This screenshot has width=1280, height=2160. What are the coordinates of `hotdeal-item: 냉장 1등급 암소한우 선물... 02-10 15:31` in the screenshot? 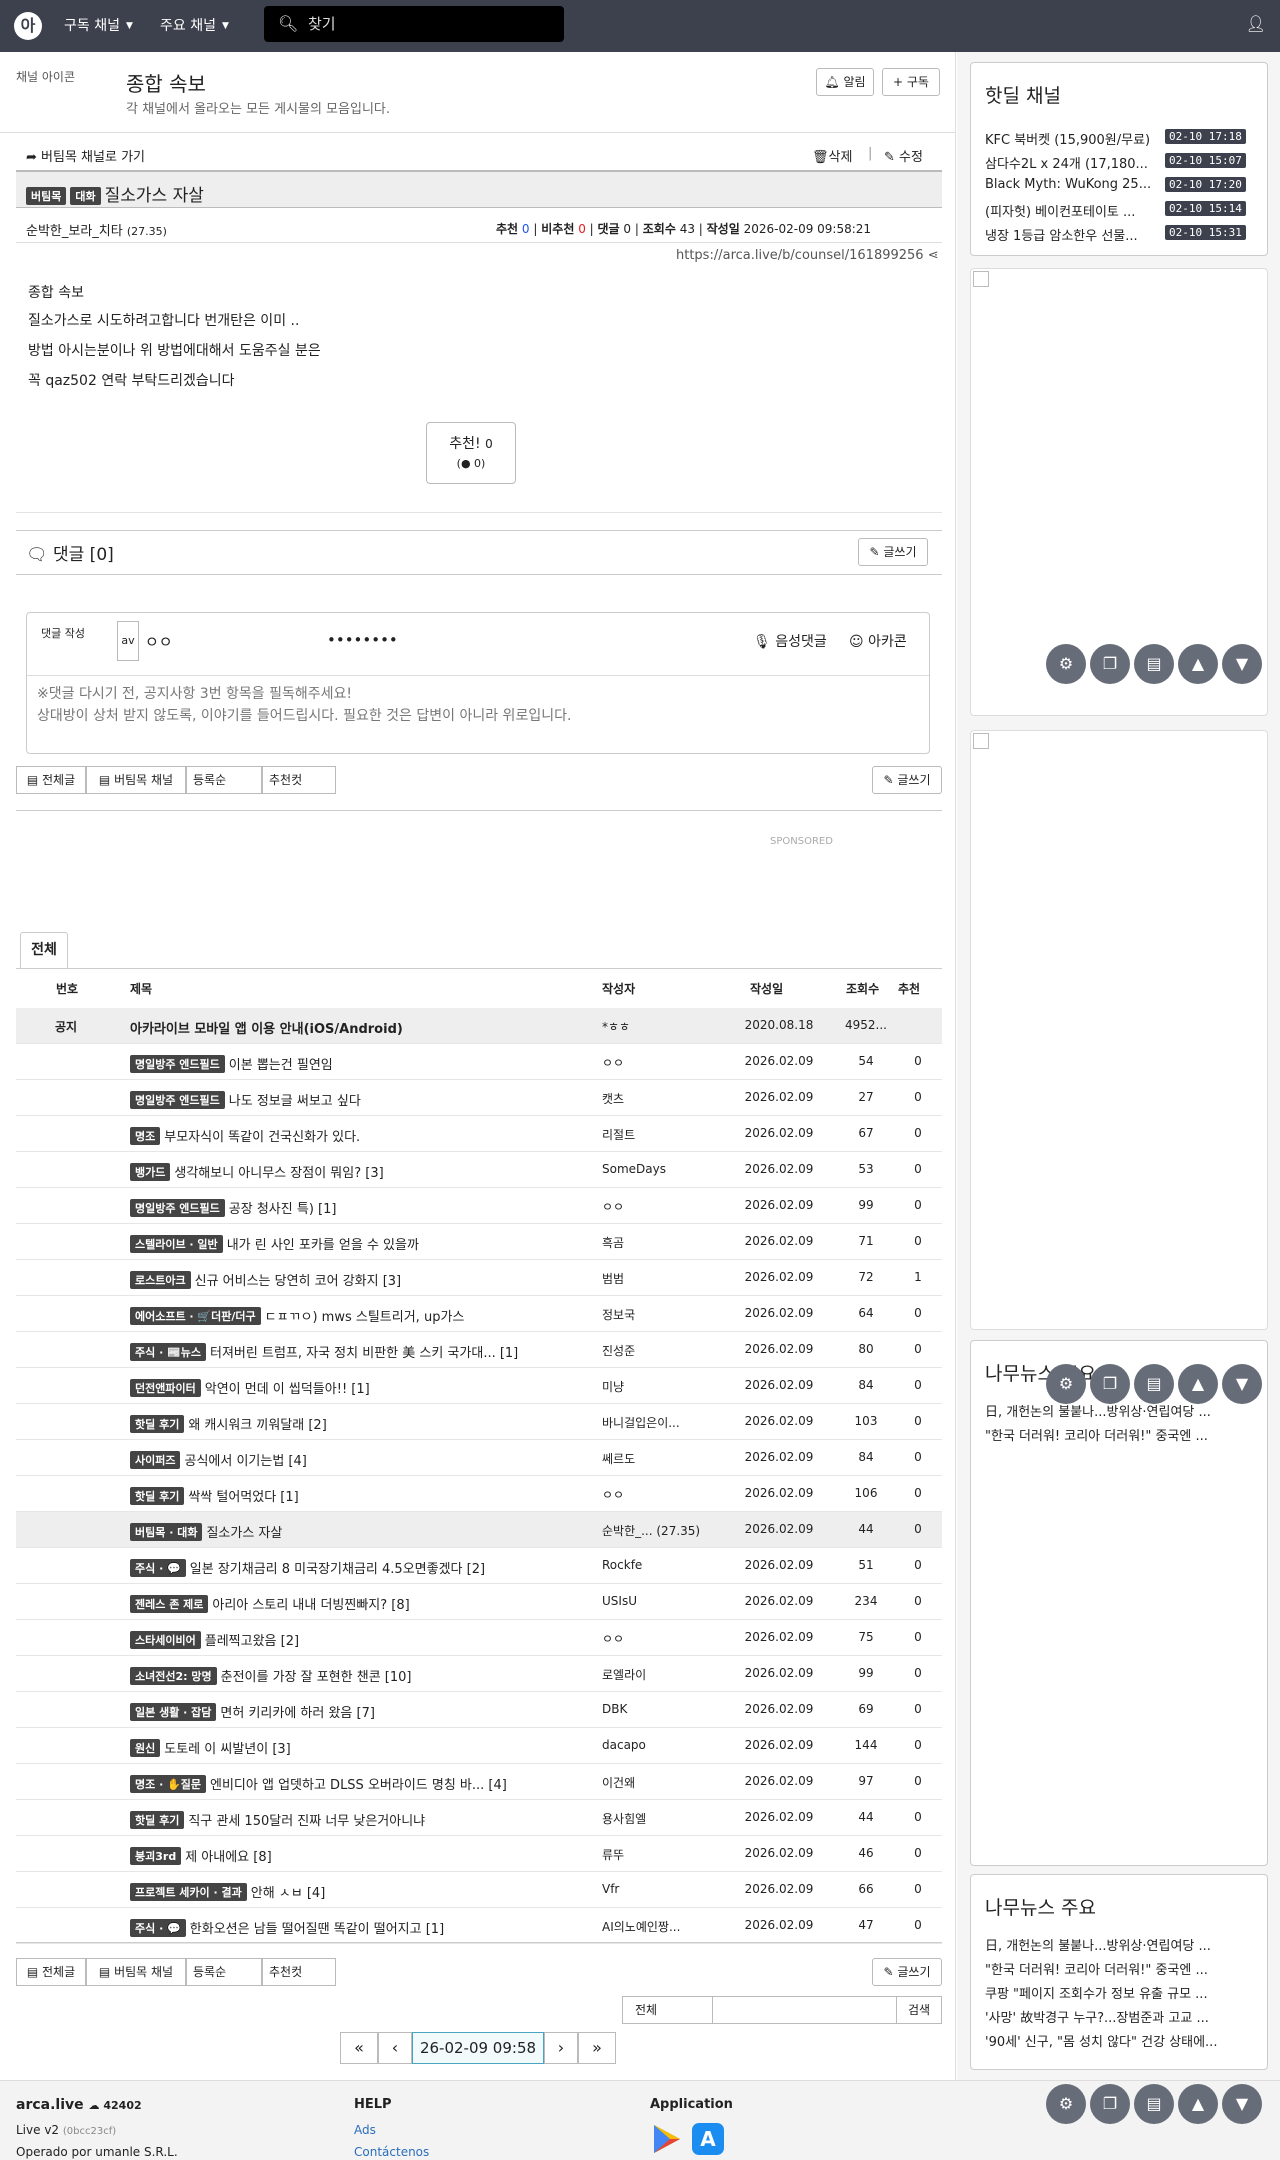 It's located at (1115, 234).